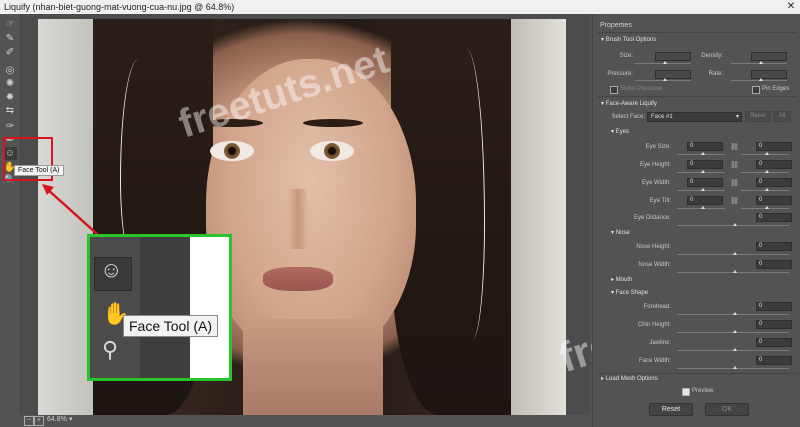 The height and width of the screenshot is (427, 800). What do you see at coordinates (10, 52) in the screenshot?
I see `smooth-icon: ✐` at bounding box center [10, 52].